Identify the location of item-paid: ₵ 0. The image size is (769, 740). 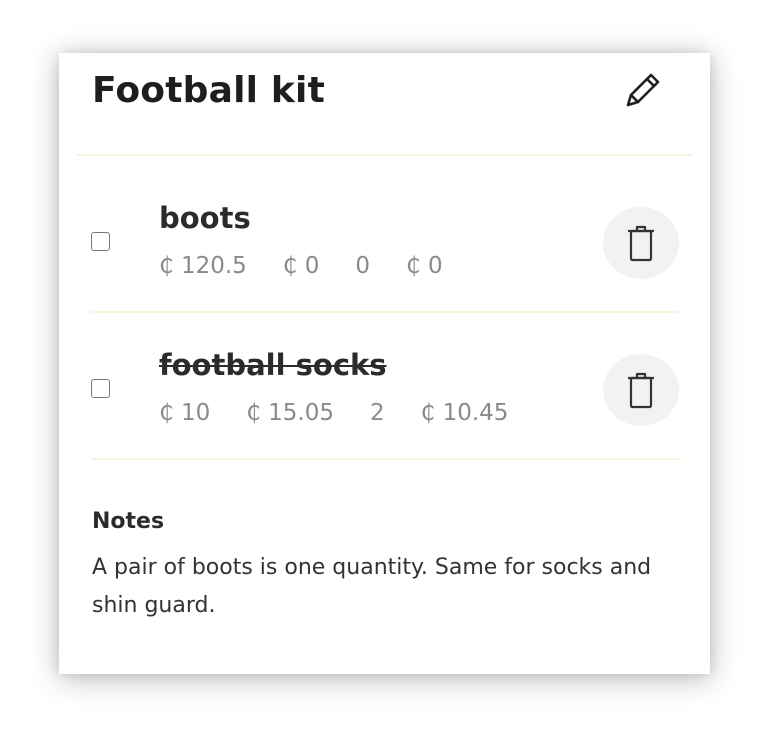
(301, 266).